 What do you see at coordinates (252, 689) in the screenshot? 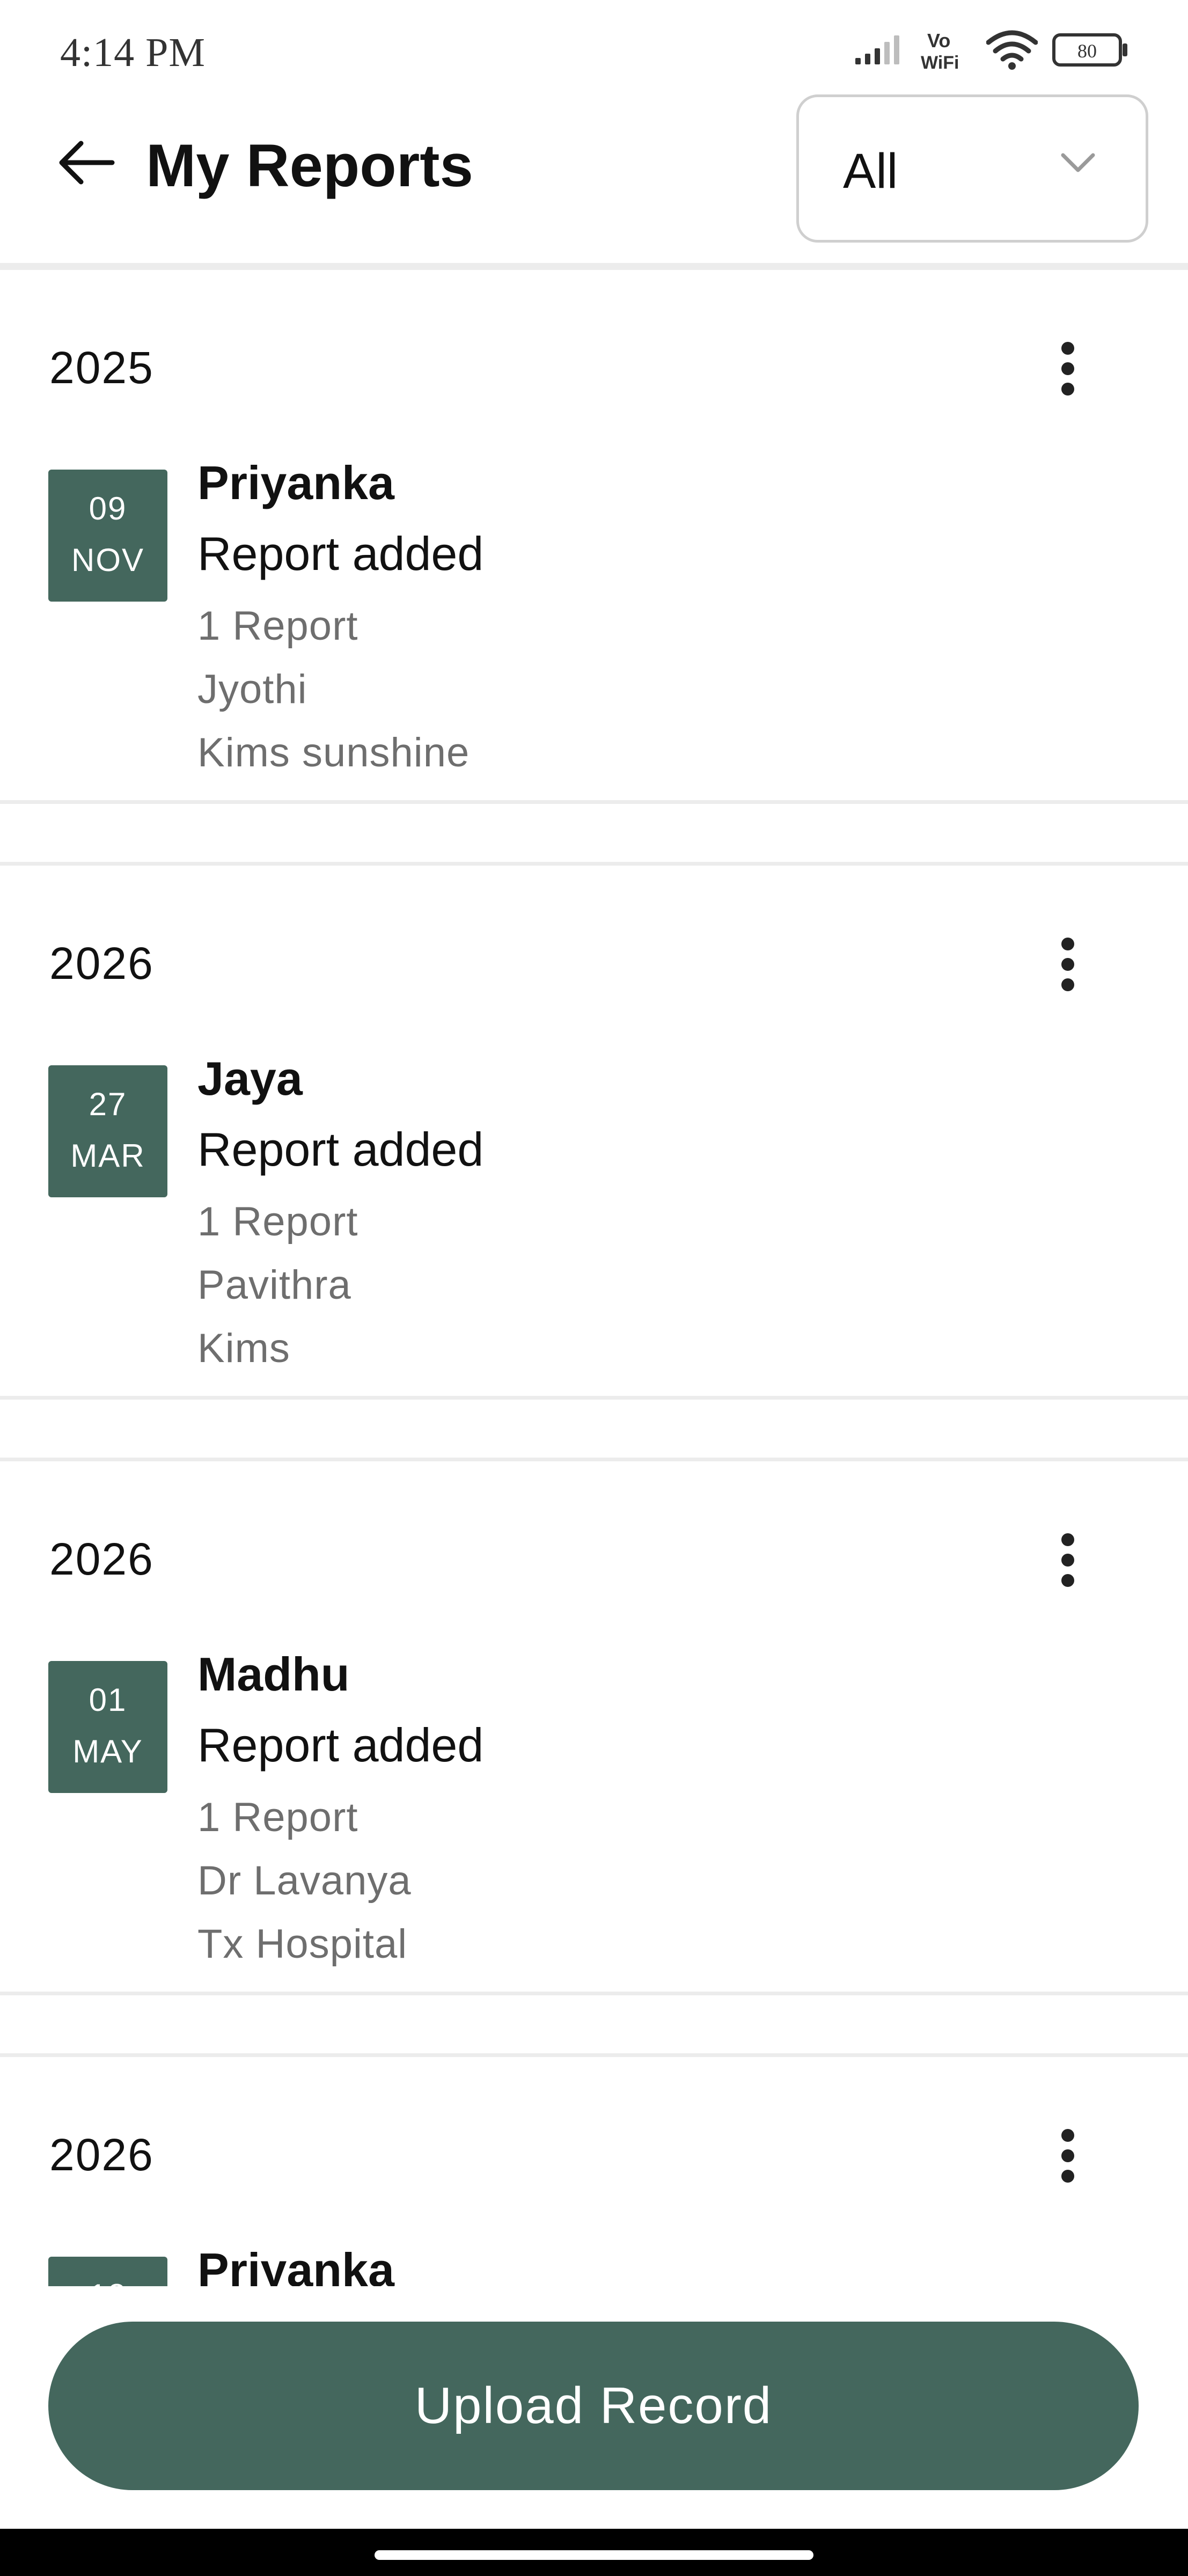
I see `doctor-name: Jyothi` at bounding box center [252, 689].